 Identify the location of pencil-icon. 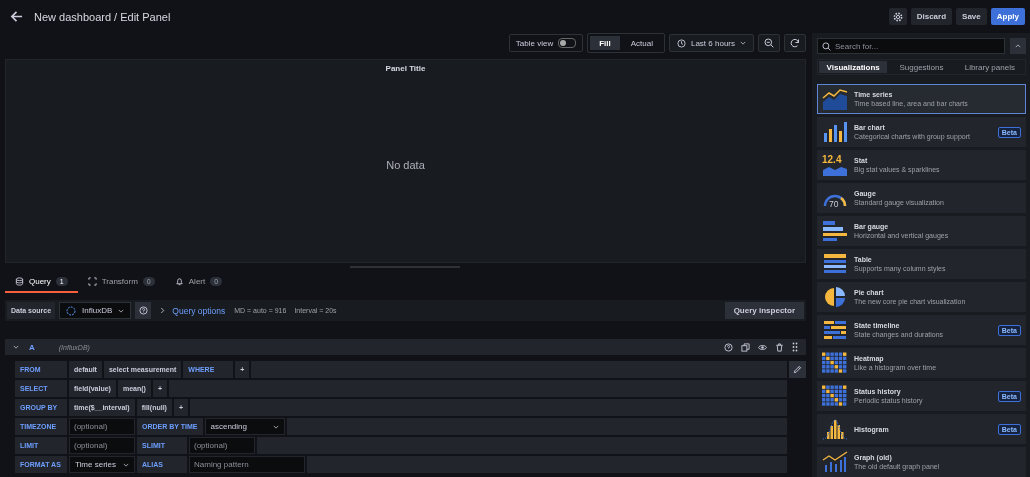
(797, 369).